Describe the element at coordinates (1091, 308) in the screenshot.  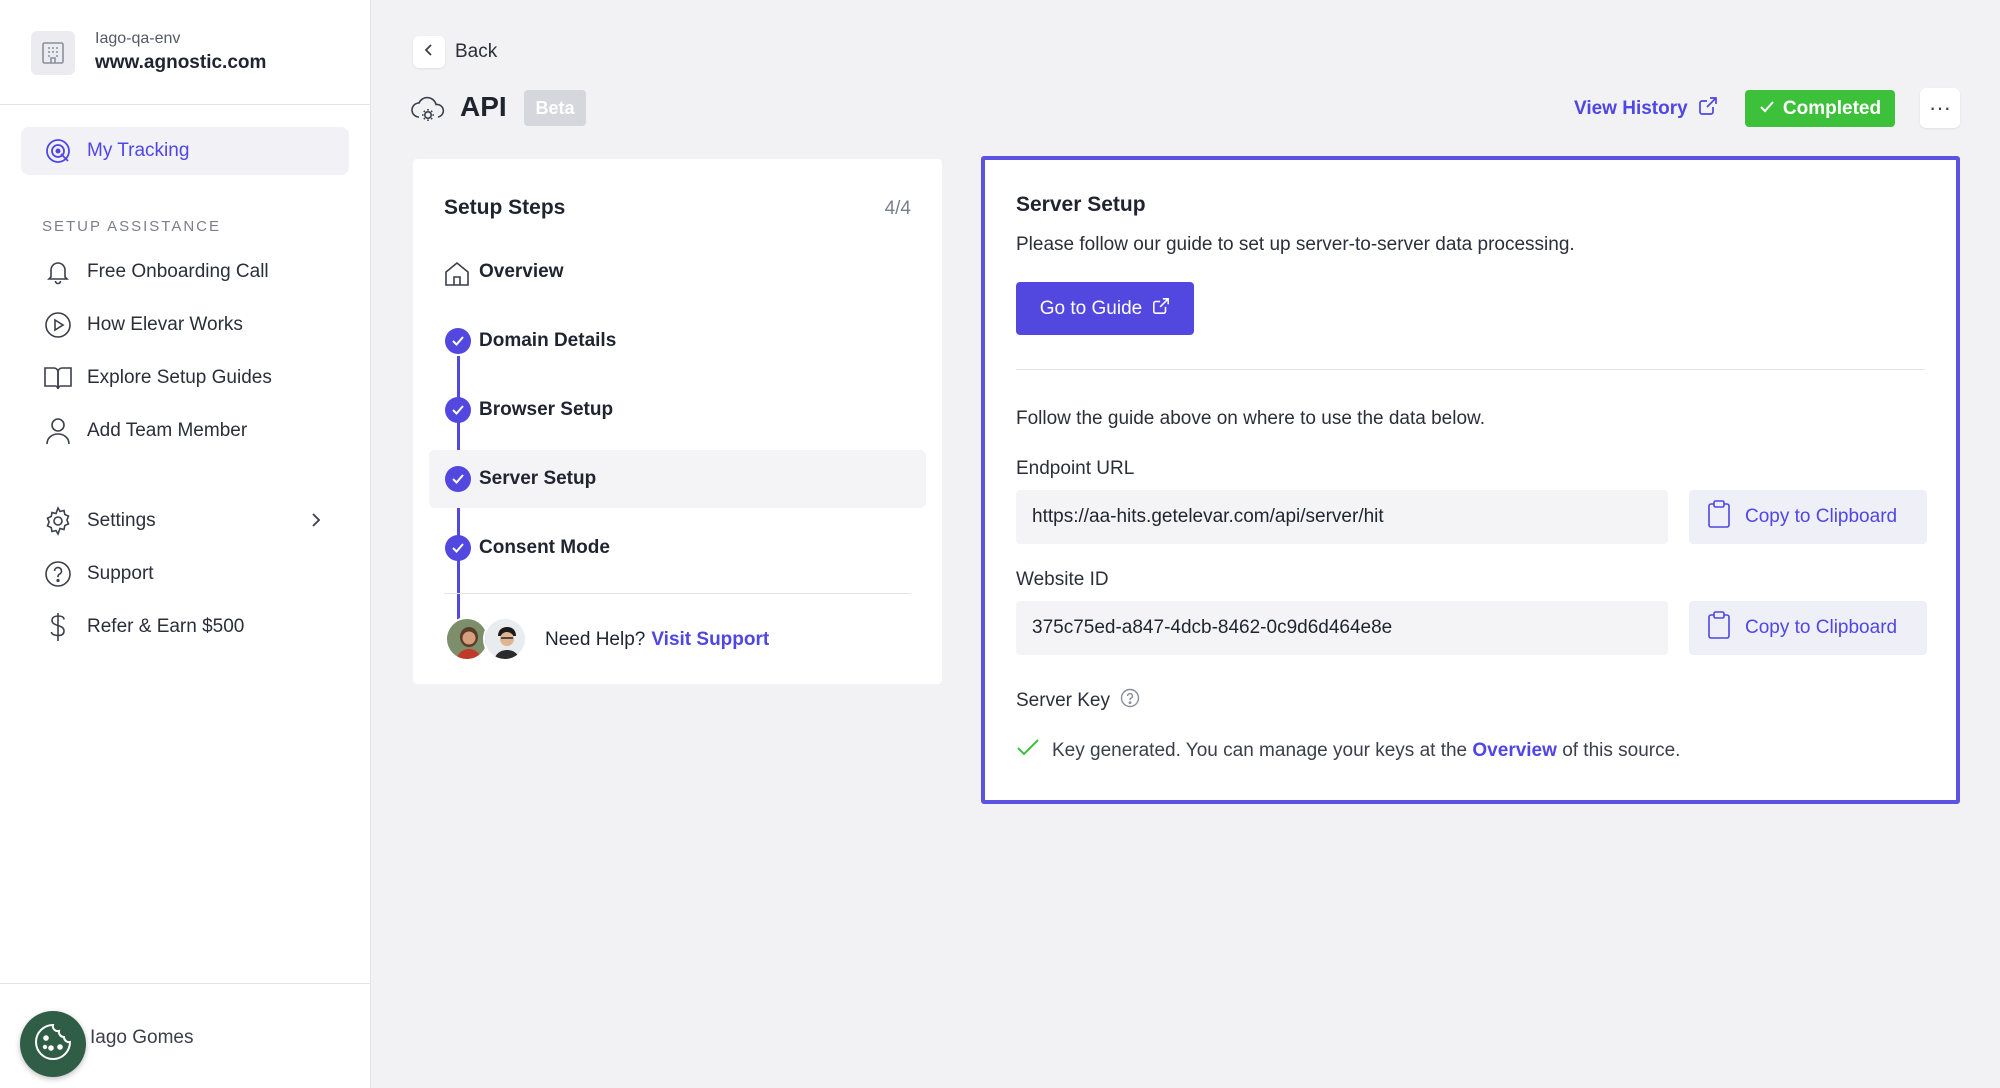
I see `guide-button-label: Go to Guide` at that location.